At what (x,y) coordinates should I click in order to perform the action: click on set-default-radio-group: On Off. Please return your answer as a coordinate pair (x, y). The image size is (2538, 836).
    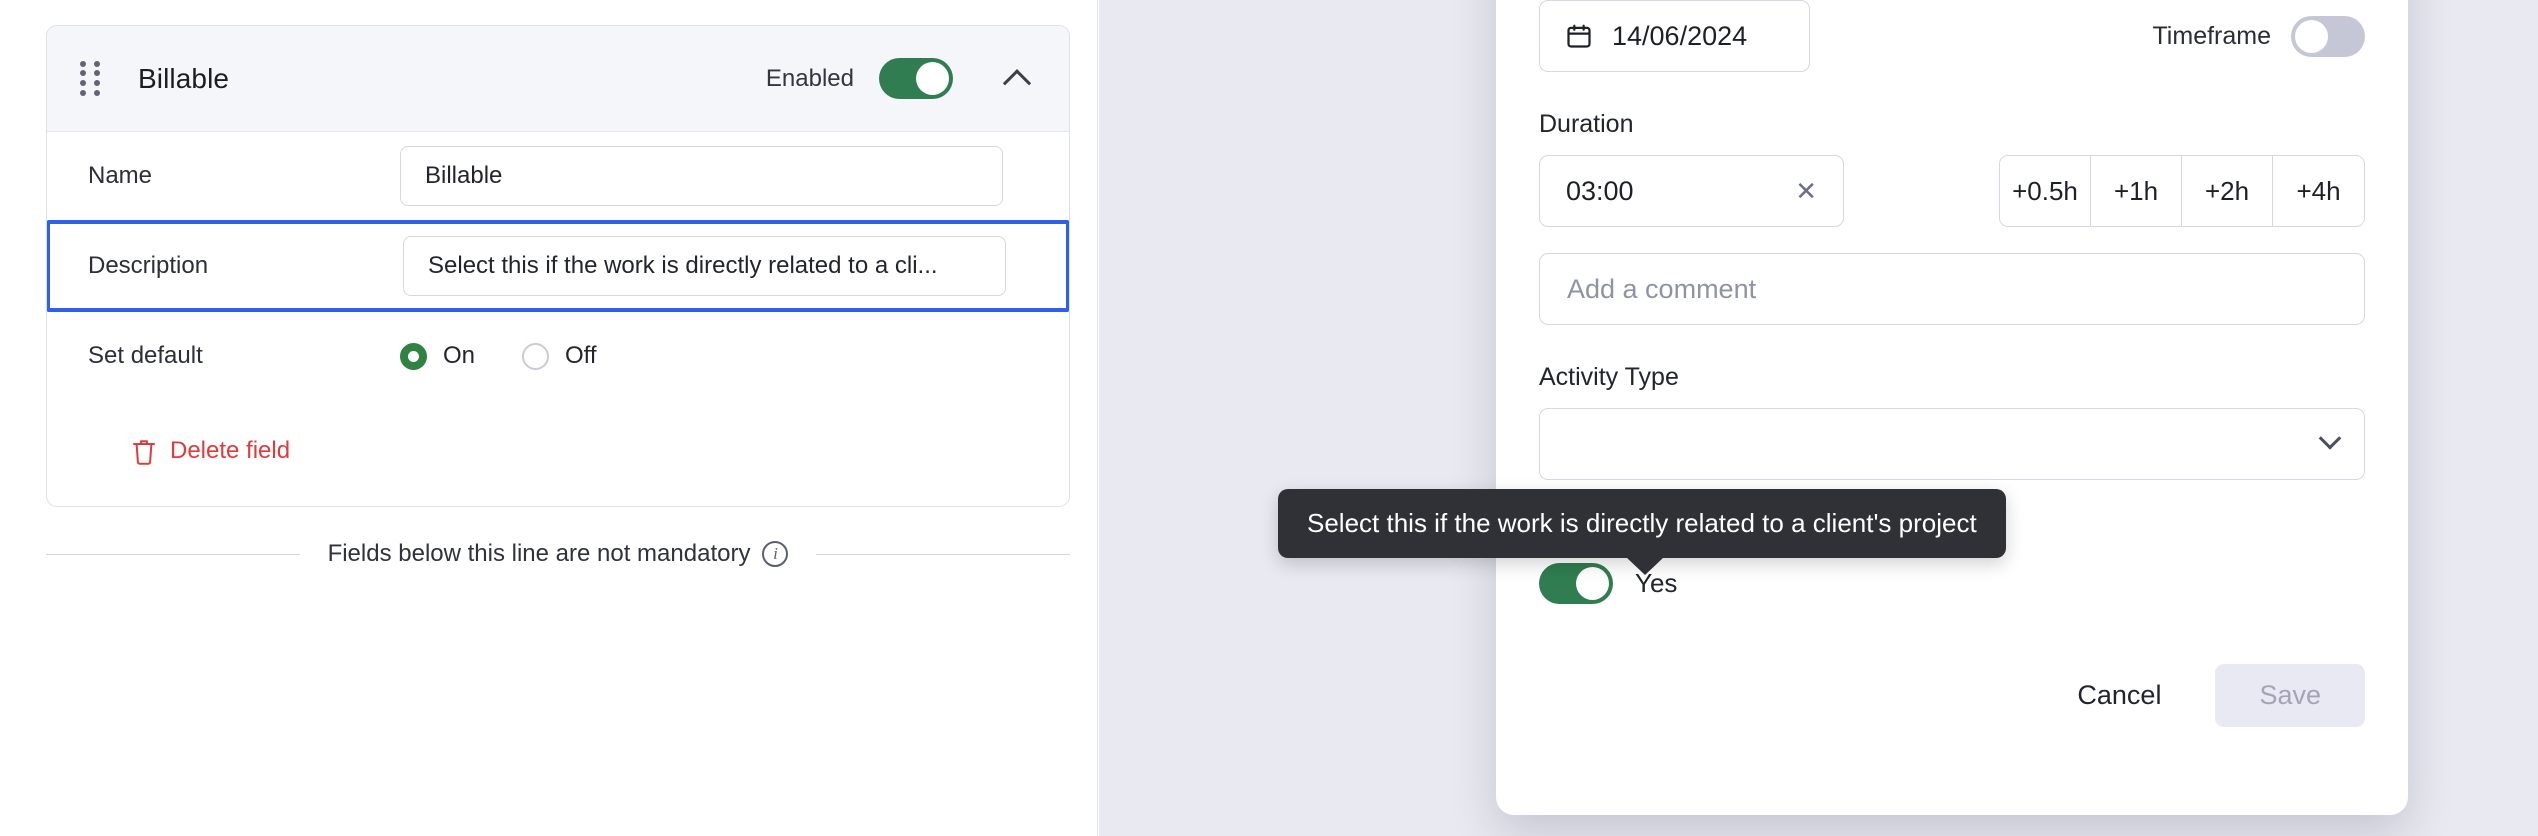
    Looking at the image, I should click on (522, 356).